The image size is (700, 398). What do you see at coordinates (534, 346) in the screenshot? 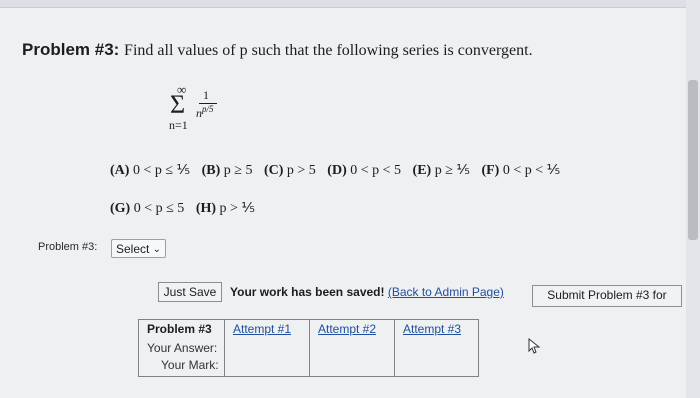
I see `mouse-cursor-icon` at bounding box center [534, 346].